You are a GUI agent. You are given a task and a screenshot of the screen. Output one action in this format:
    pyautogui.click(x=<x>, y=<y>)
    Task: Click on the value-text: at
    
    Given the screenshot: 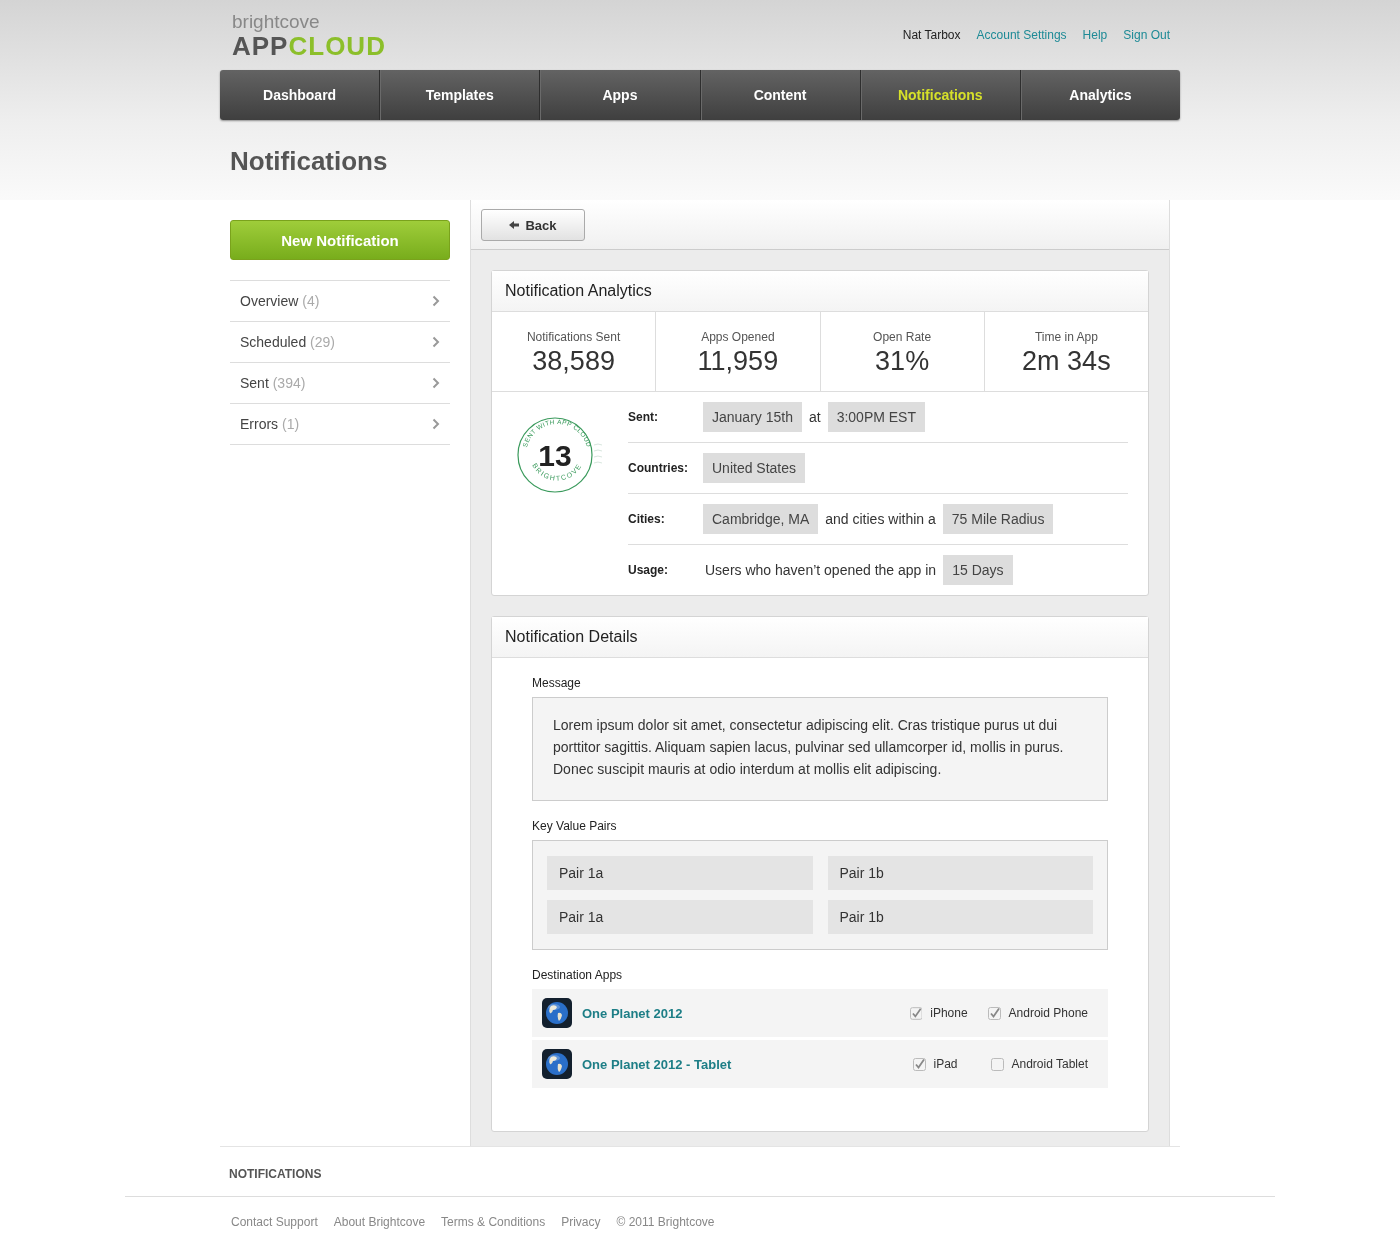 What is the action you would take?
    pyautogui.click(x=814, y=417)
    